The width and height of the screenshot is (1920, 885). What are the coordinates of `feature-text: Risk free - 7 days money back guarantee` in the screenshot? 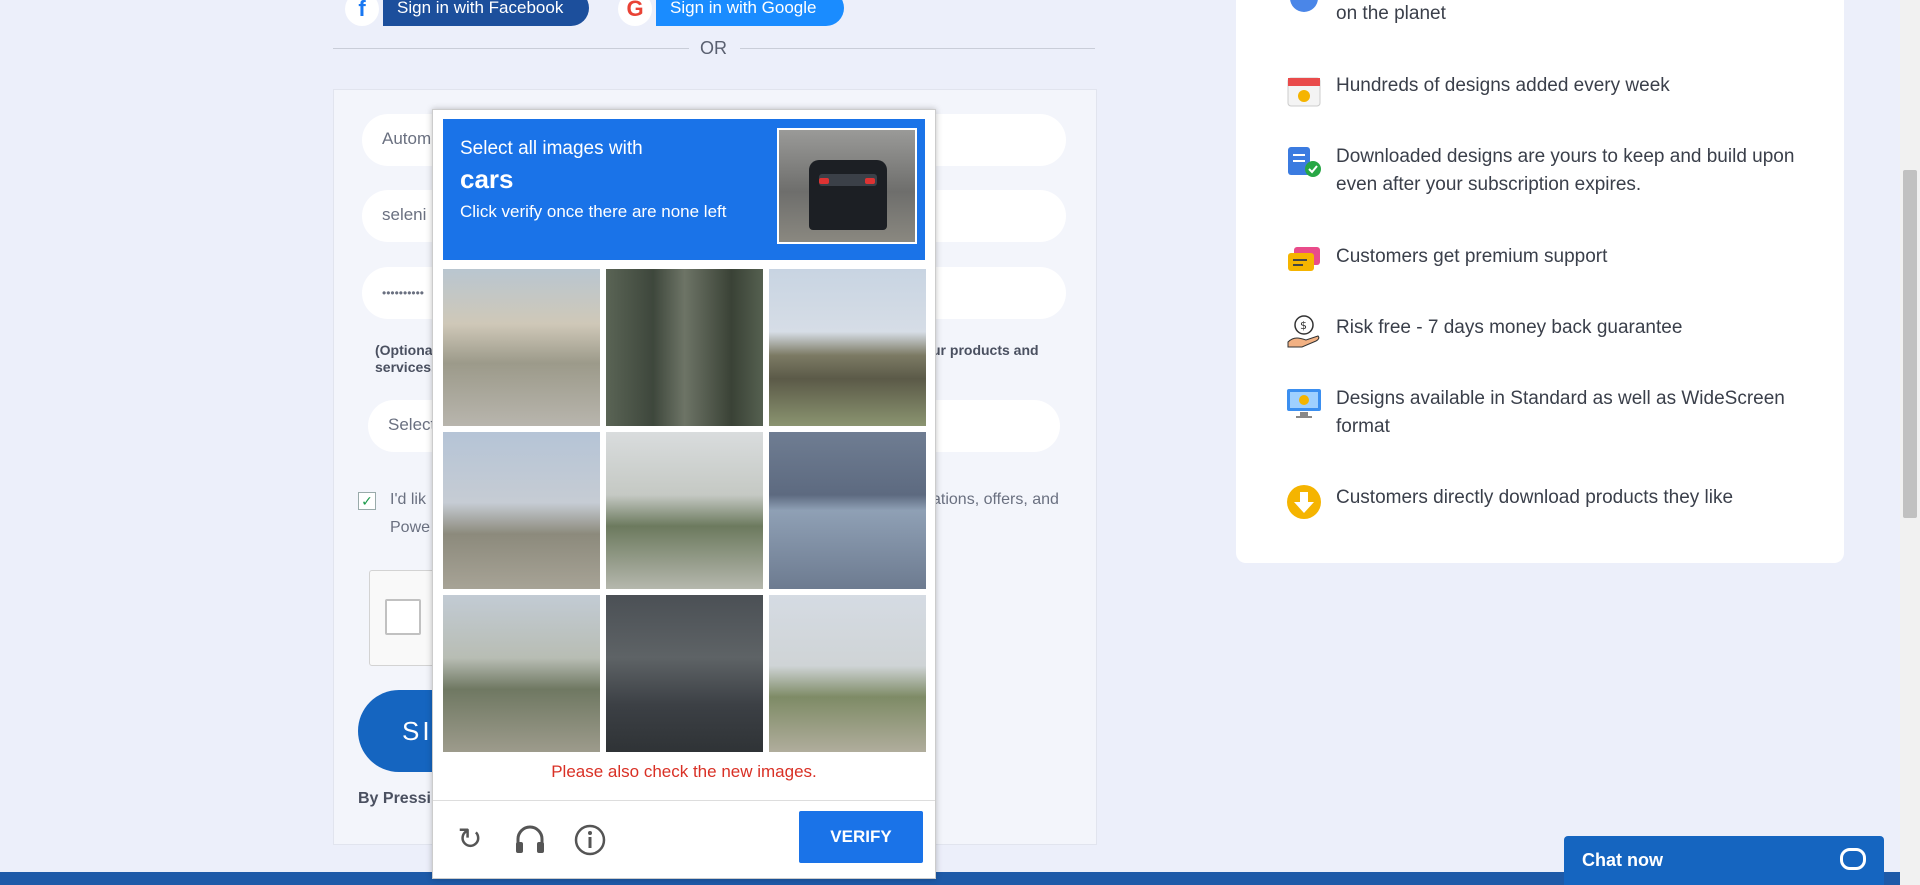 It's located at (1509, 327).